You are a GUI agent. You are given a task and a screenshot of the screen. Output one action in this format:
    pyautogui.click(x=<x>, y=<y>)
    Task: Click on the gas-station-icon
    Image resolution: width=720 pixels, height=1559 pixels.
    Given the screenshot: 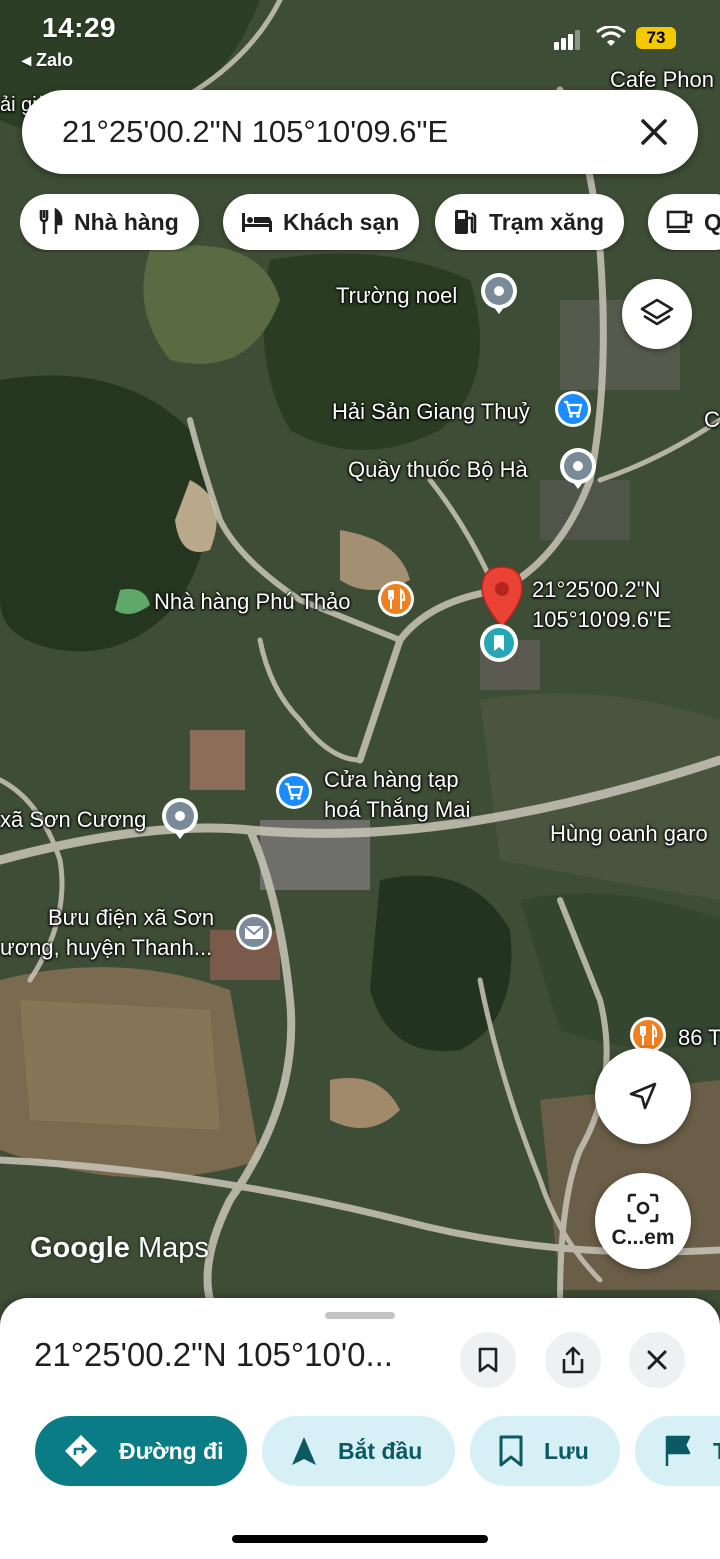 What is the action you would take?
    pyautogui.click(x=466, y=222)
    